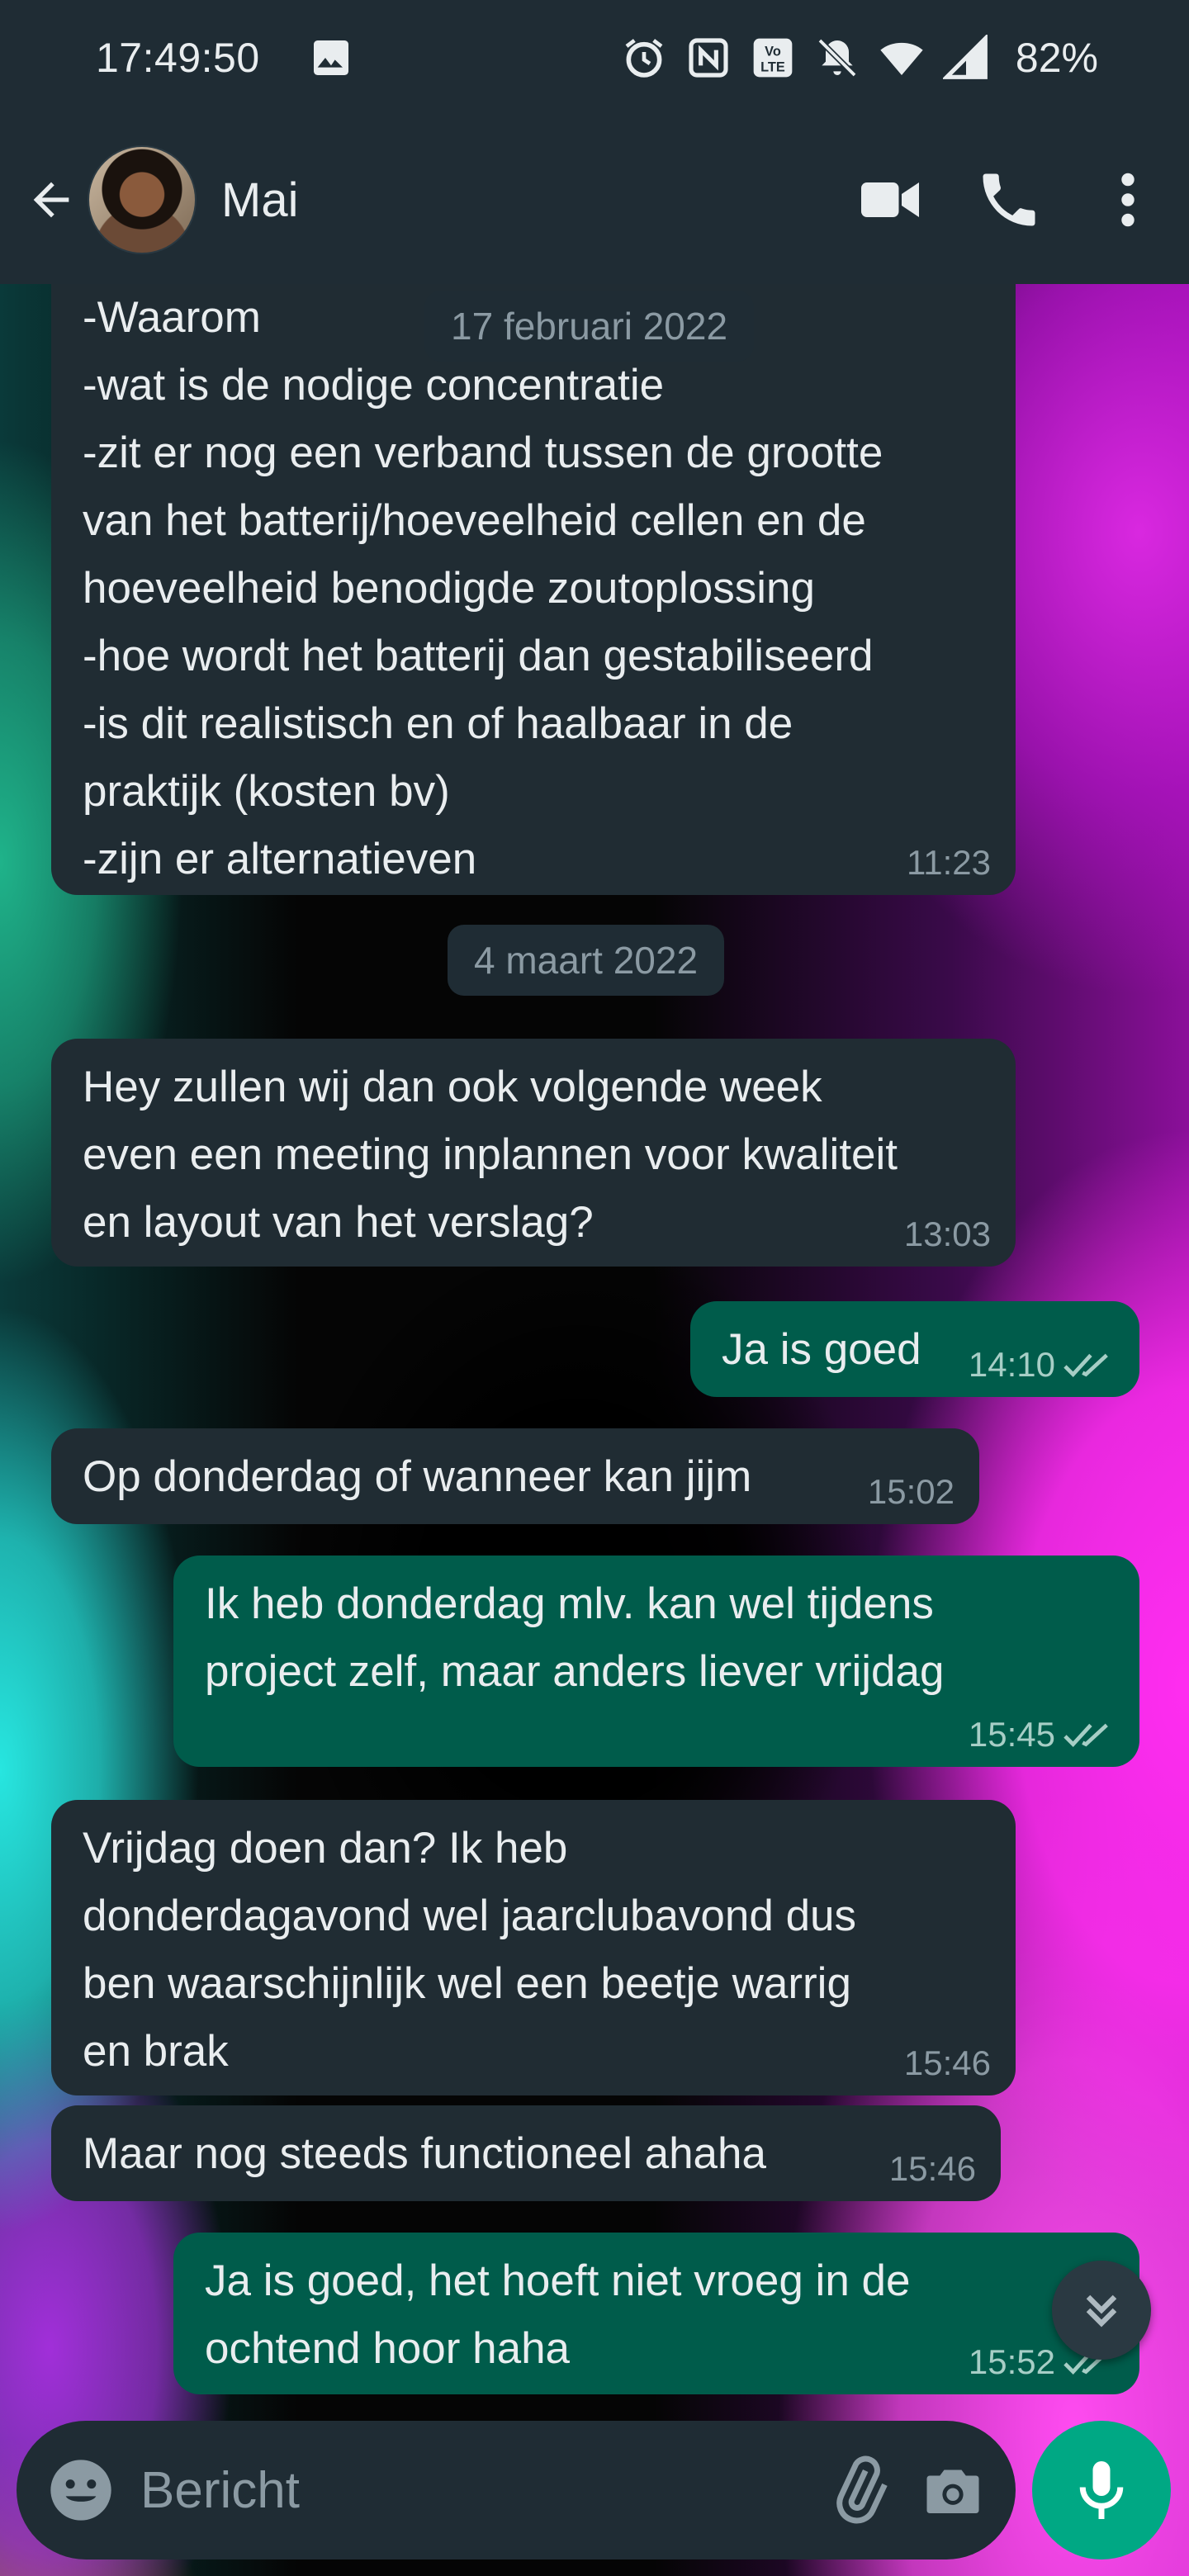 The width and height of the screenshot is (1189, 2576). Describe the element at coordinates (259, 200) in the screenshot. I see `contact-name: Mai` at that location.